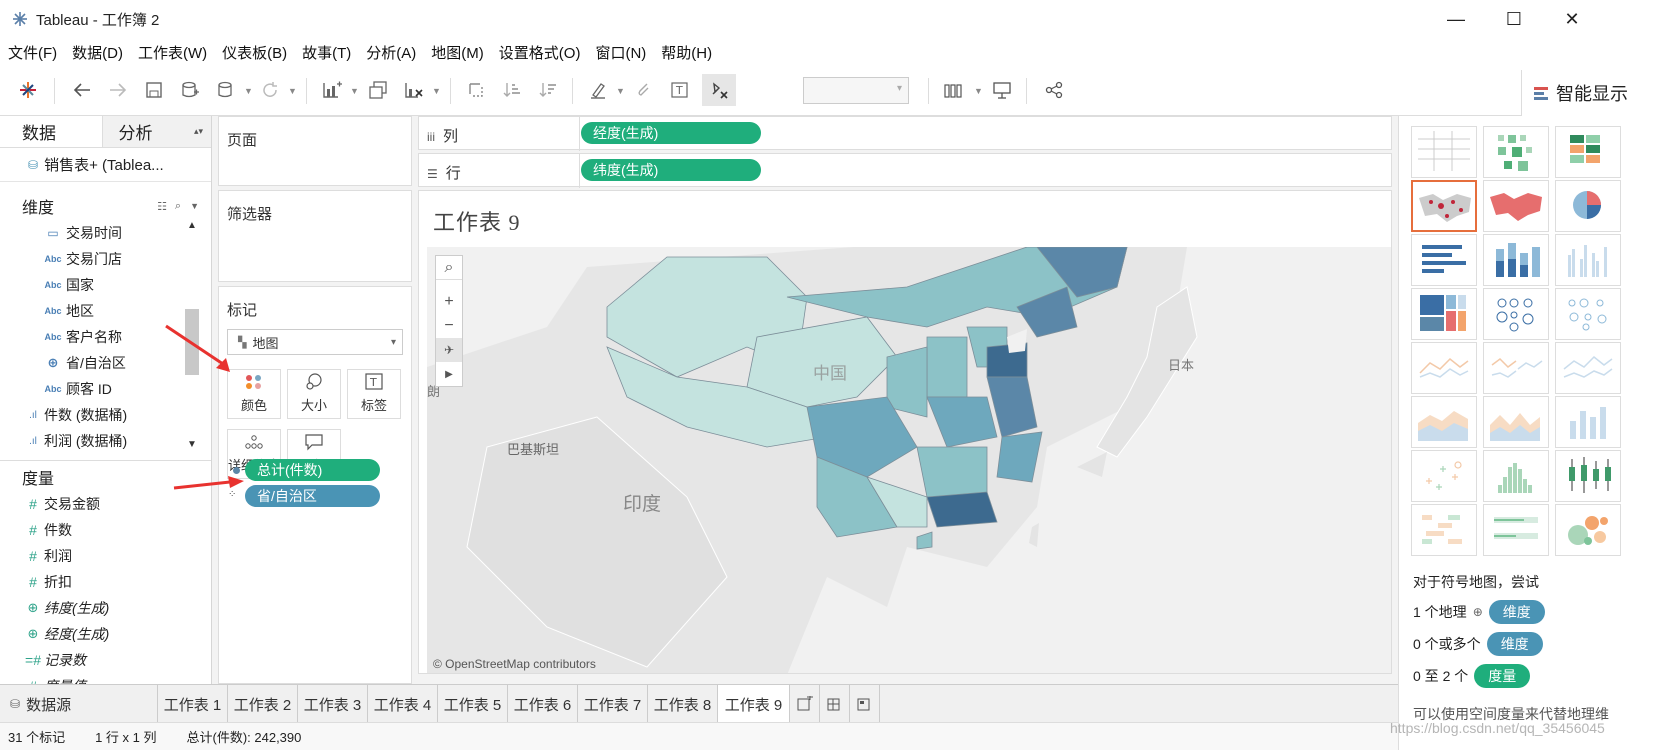 The width and height of the screenshot is (1653, 750). I want to click on field-record-count: =# 记录数, so click(105, 660).